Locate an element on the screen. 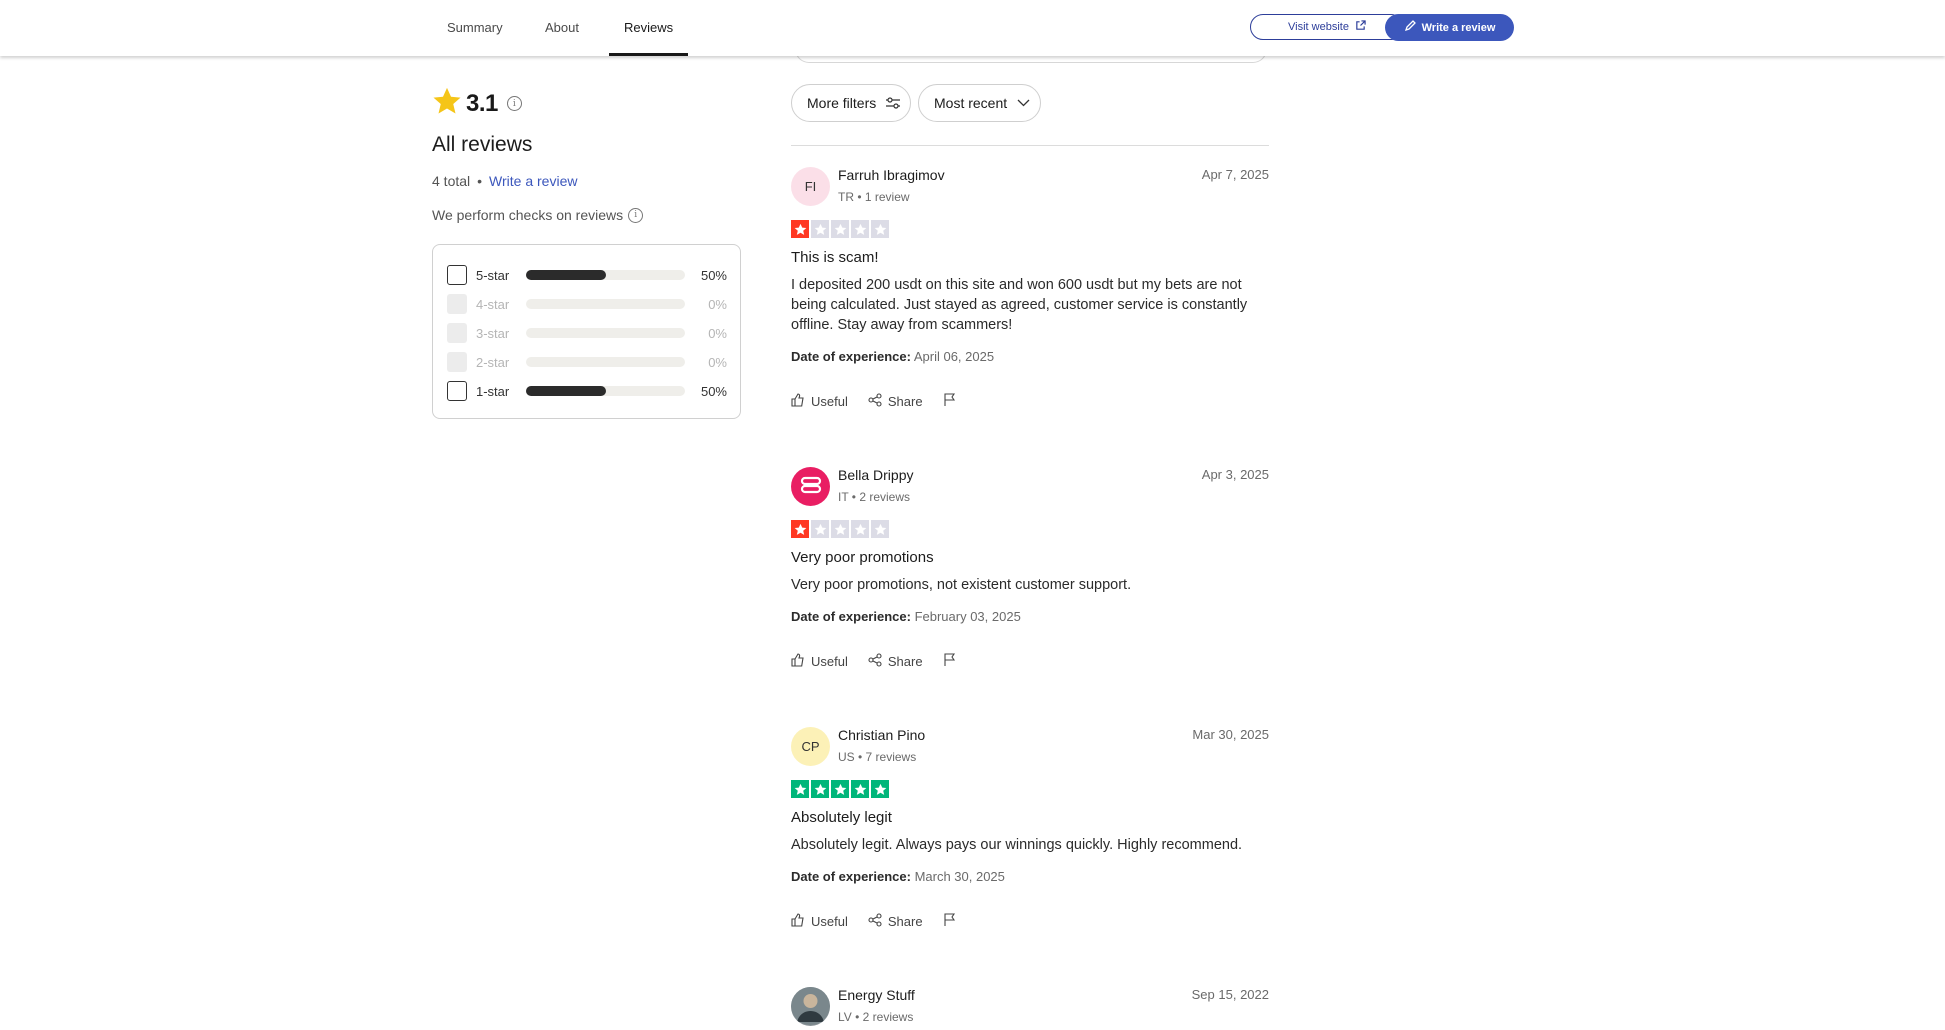 The width and height of the screenshot is (1945, 1030). reviewer-name: Energy Stuff is located at coordinates (876, 995).